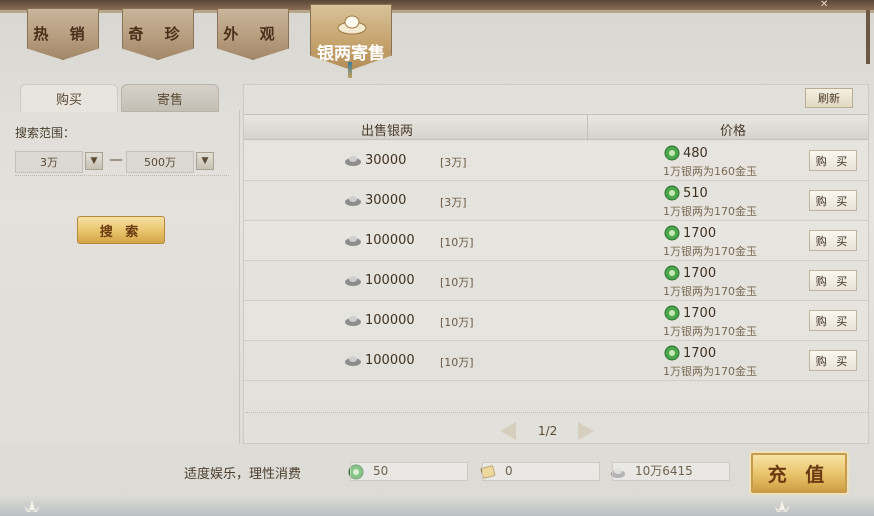 This screenshot has width=874, height=516. I want to click on pager-divider, so click(557, 412).